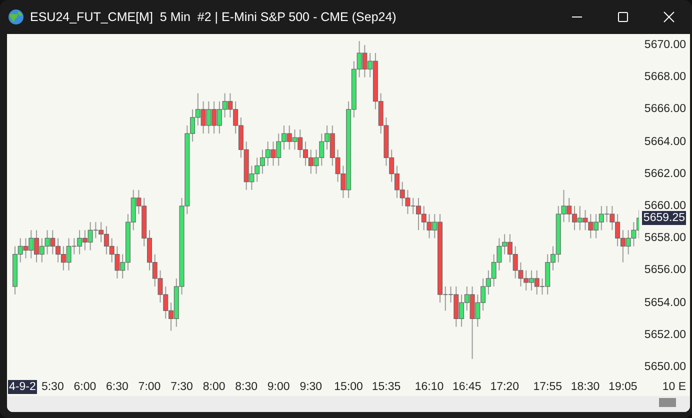  I want to click on price-label: 5650.00, so click(665, 367).